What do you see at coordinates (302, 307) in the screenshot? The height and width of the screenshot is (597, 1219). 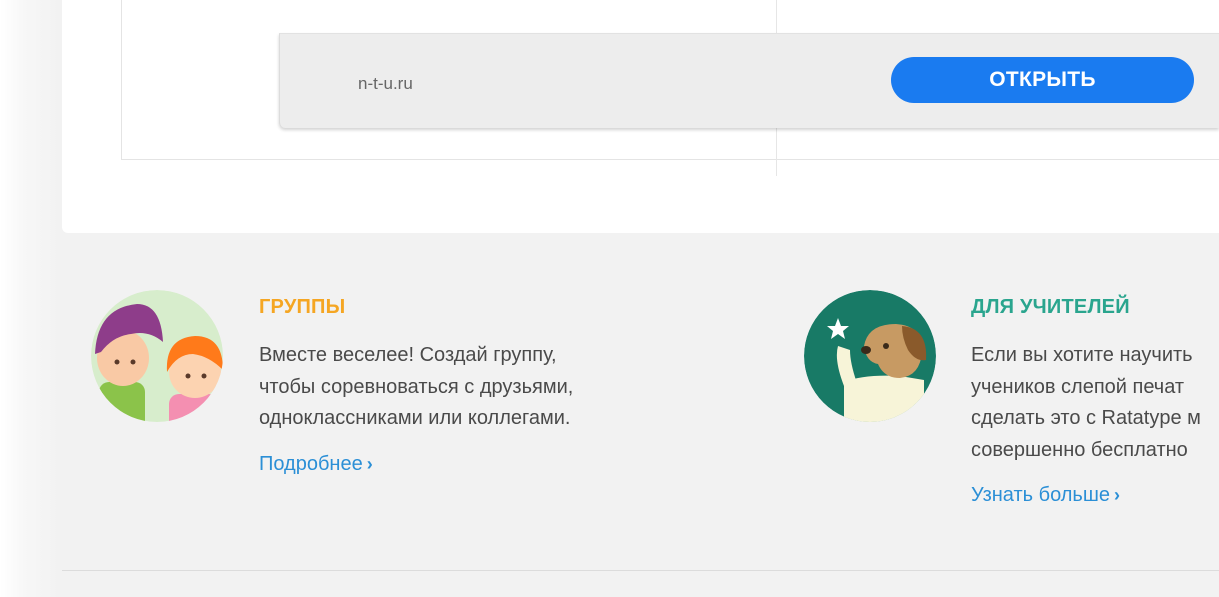 I see `groups-title: ГРУППЫ` at bounding box center [302, 307].